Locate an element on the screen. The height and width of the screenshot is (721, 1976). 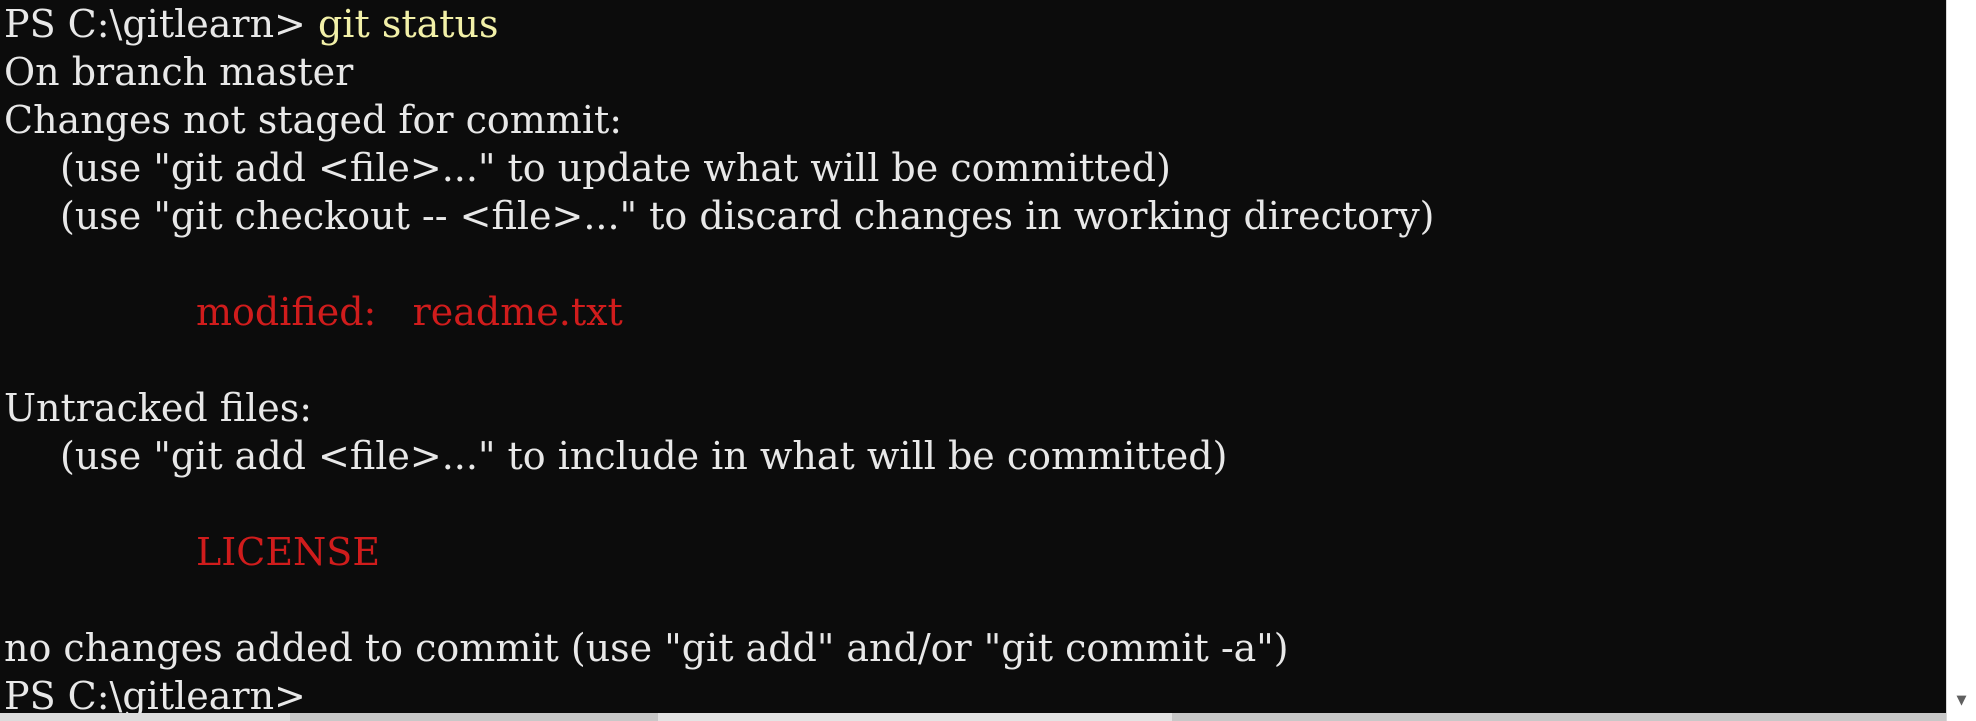
command-text: git status is located at coordinates (408, 24).